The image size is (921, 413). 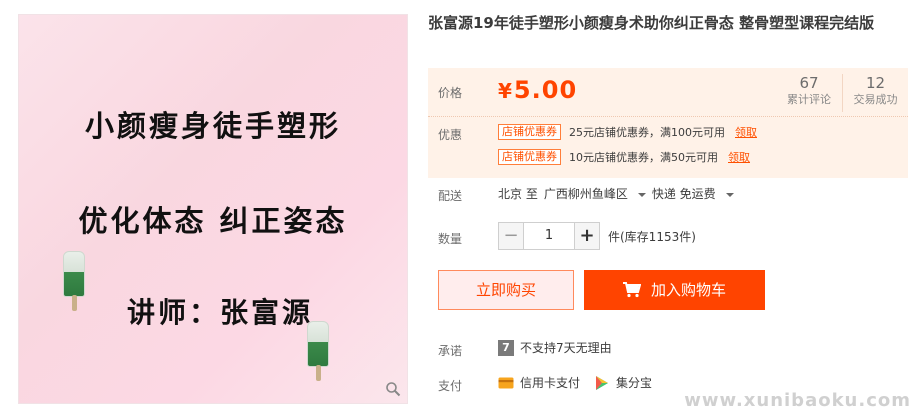 I want to click on coupon-text: 10元店铺优惠券，满50元可用, so click(x=643, y=157).